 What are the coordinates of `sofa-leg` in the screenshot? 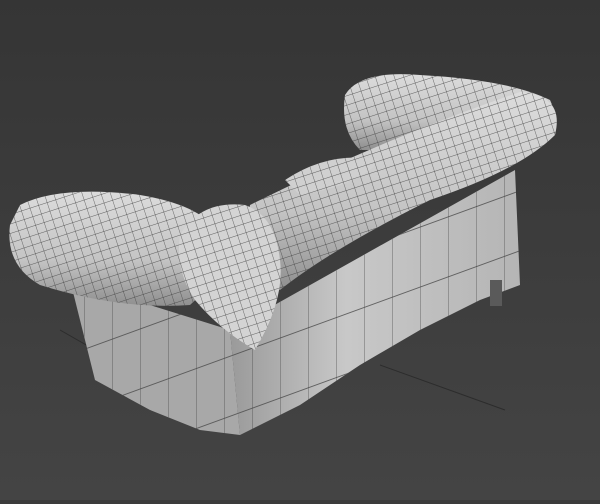 It's located at (496, 293).